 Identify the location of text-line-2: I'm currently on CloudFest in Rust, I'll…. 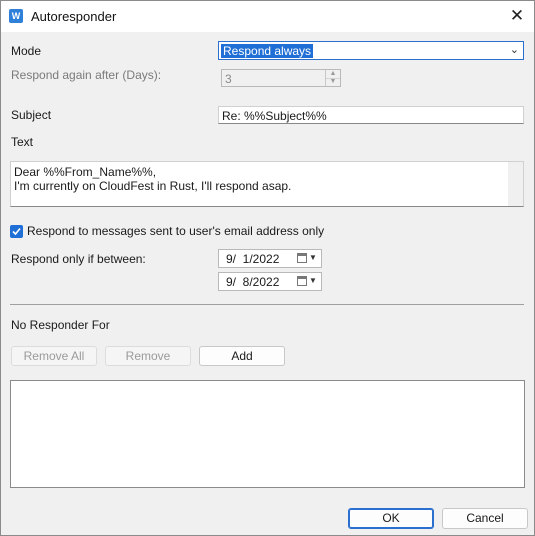
(153, 186).